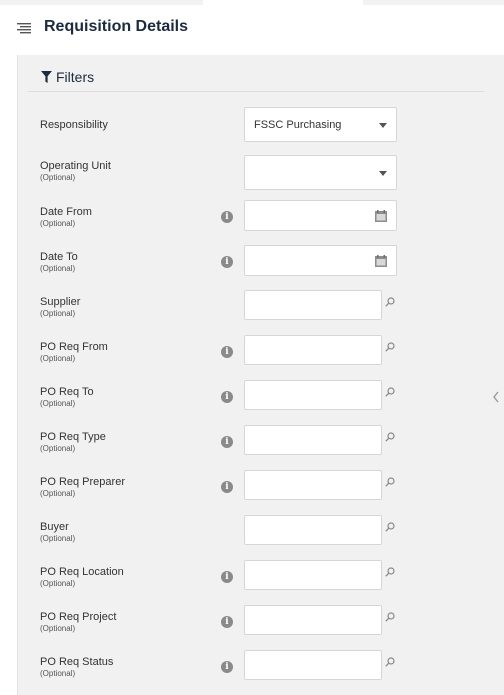 Image resolution: width=504 pixels, height=695 pixels. Describe the element at coordinates (75, 77) in the screenshot. I see `filters-title: Filters` at that location.